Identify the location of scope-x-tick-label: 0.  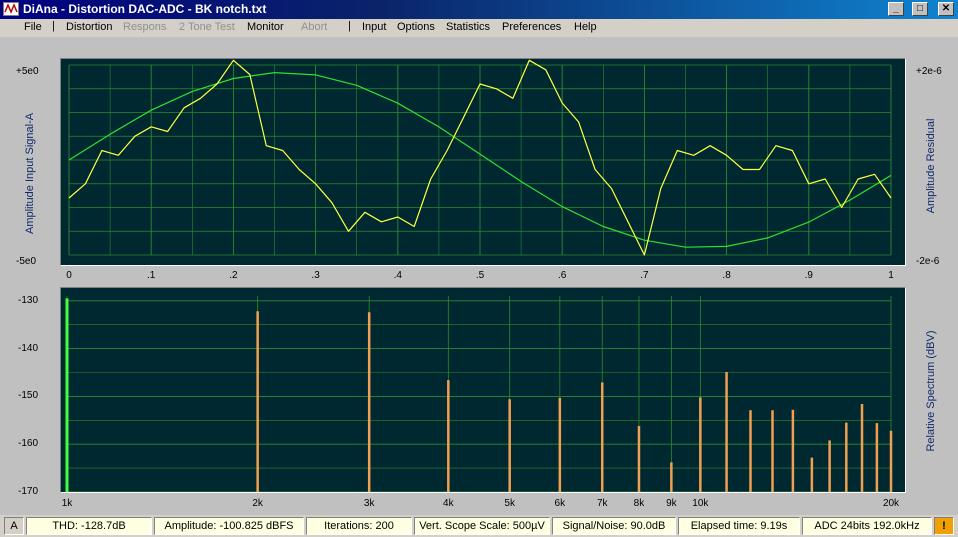
(69, 275).